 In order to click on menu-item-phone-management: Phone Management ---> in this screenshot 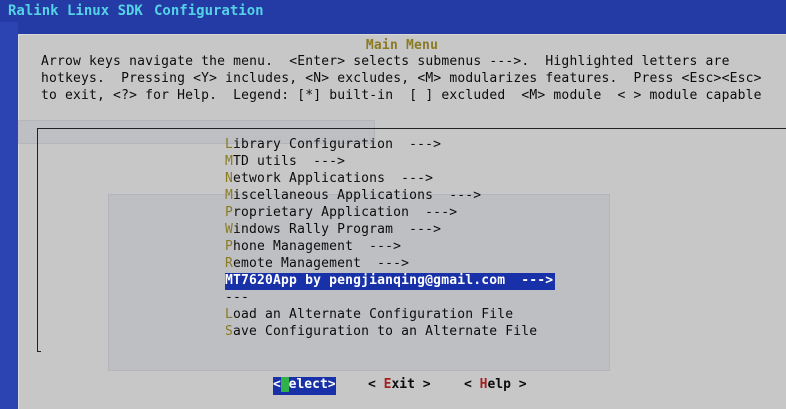, I will do `click(313, 247)`.